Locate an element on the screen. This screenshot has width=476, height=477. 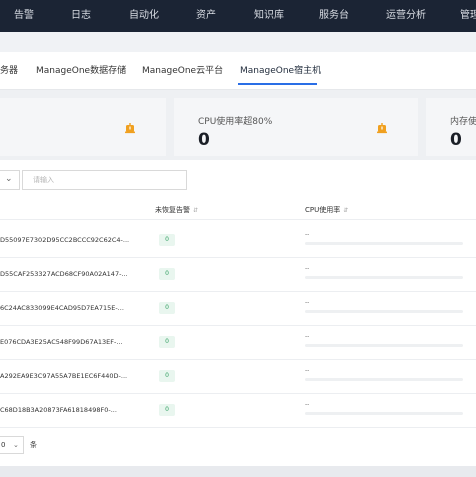
page-size-value: 0 is located at coordinates (3, 445).